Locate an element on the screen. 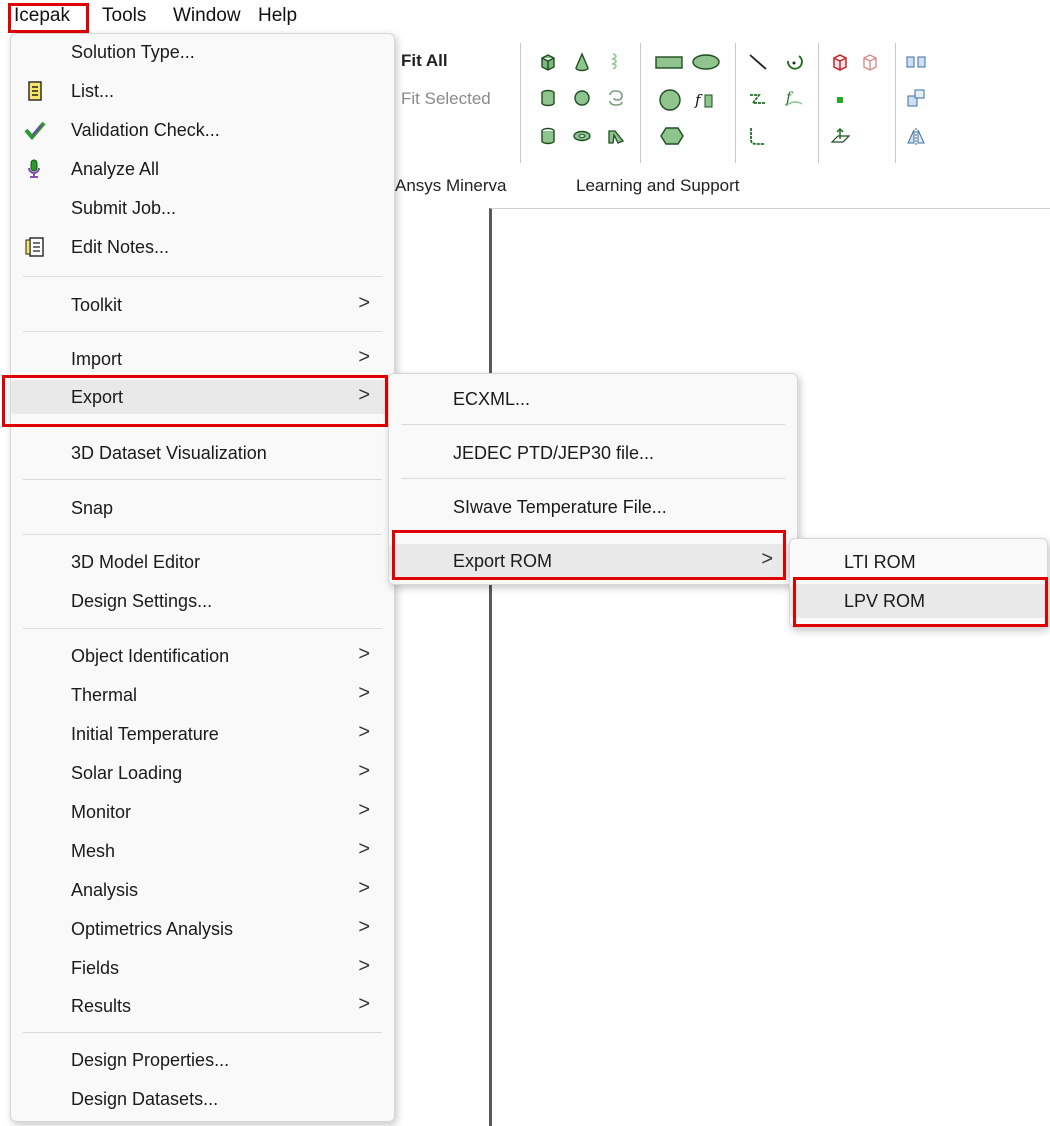  equation-curve-icon: f is located at coordinates (794, 98).